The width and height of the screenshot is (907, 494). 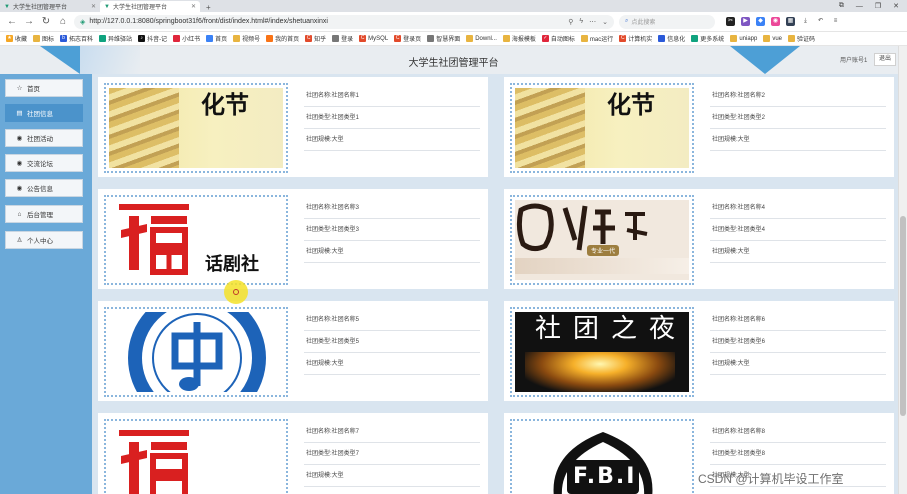 What do you see at coordinates (407, 38) in the screenshot?
I see `bookmark-12: C 登录页` at bounding box center [407, 38].